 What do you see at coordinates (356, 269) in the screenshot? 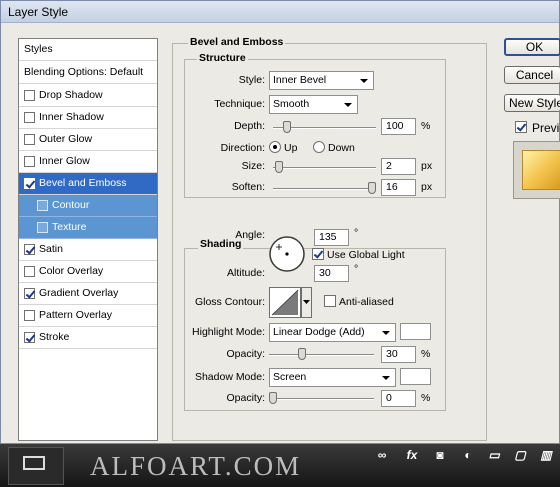
I see `altitude-unit: °` at bounding box center [356, 269].